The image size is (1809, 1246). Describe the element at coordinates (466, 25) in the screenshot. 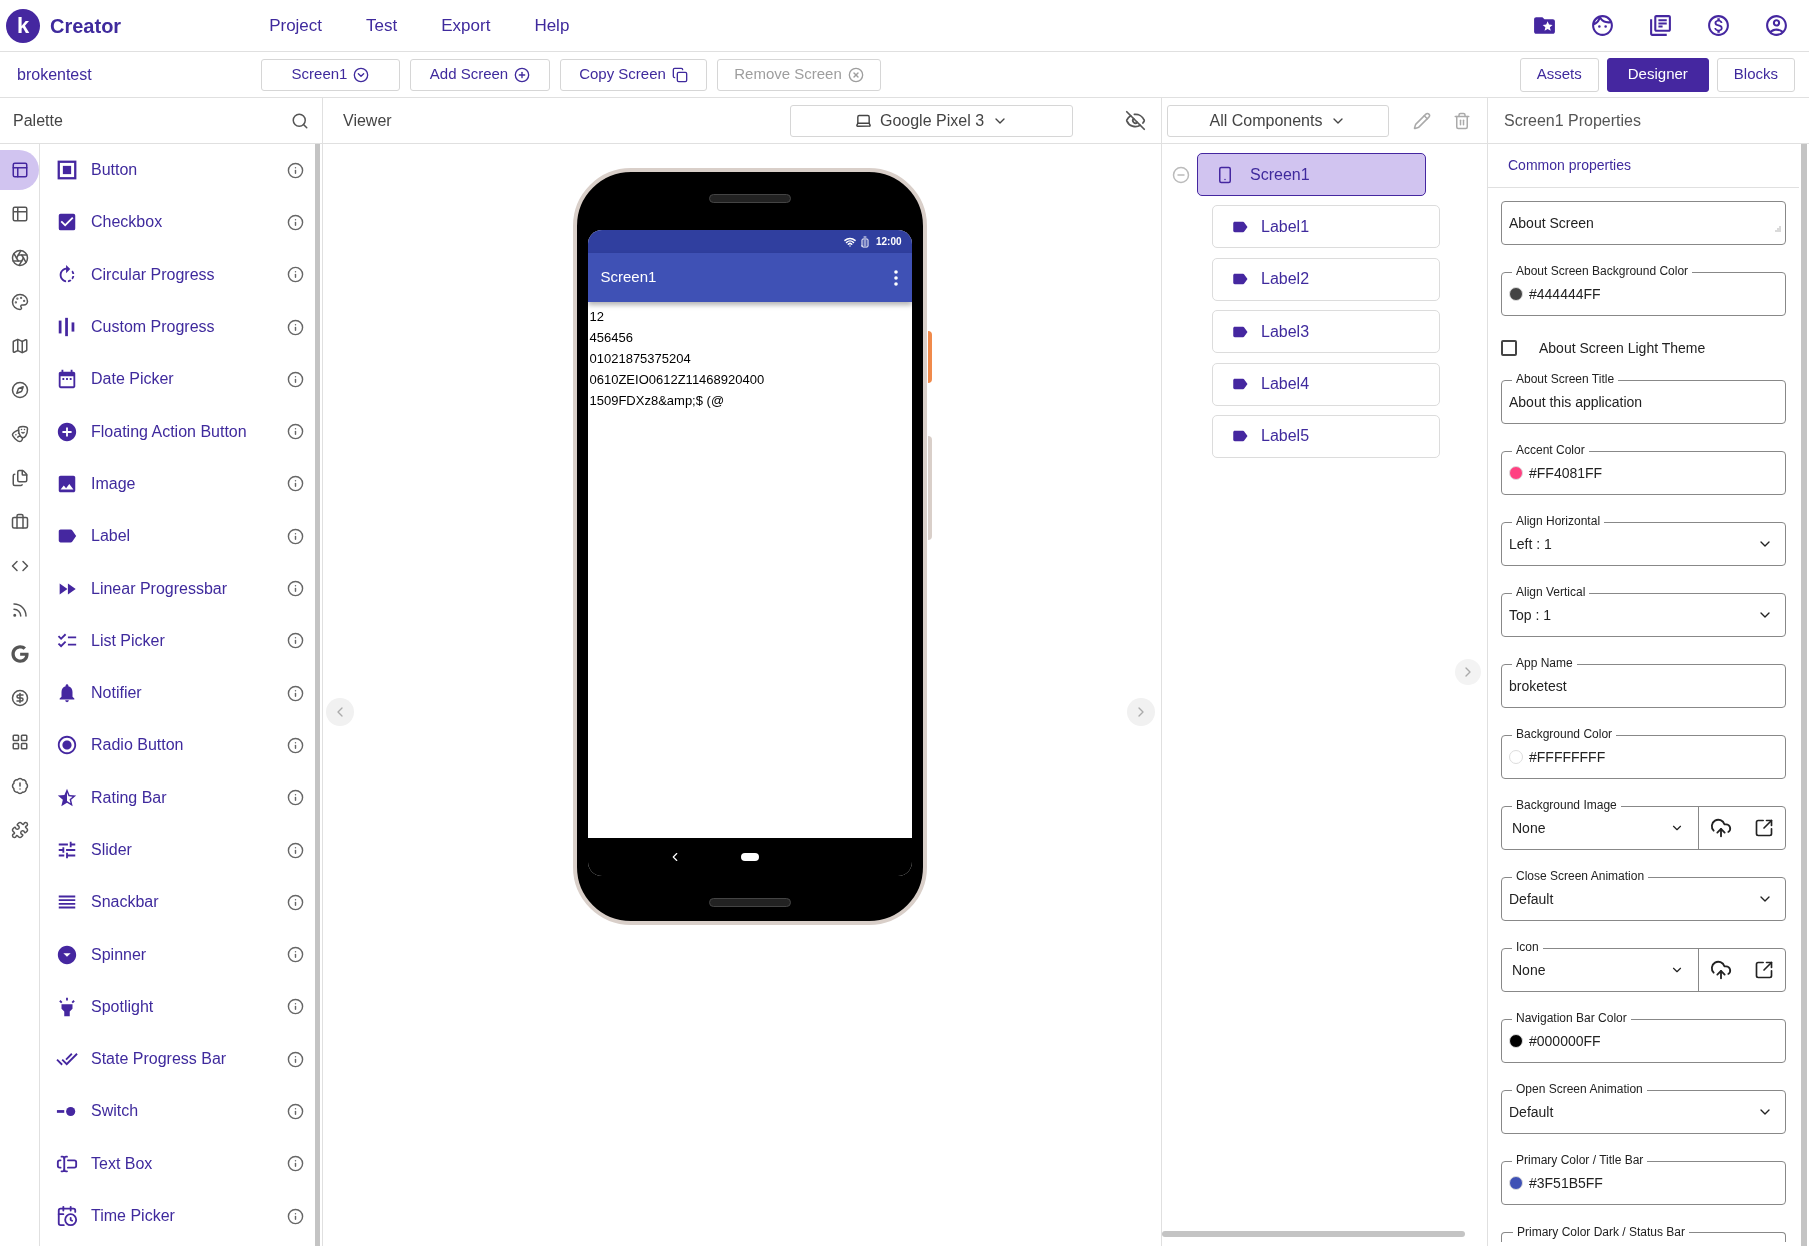

I see `menu-item: Export` at that location.